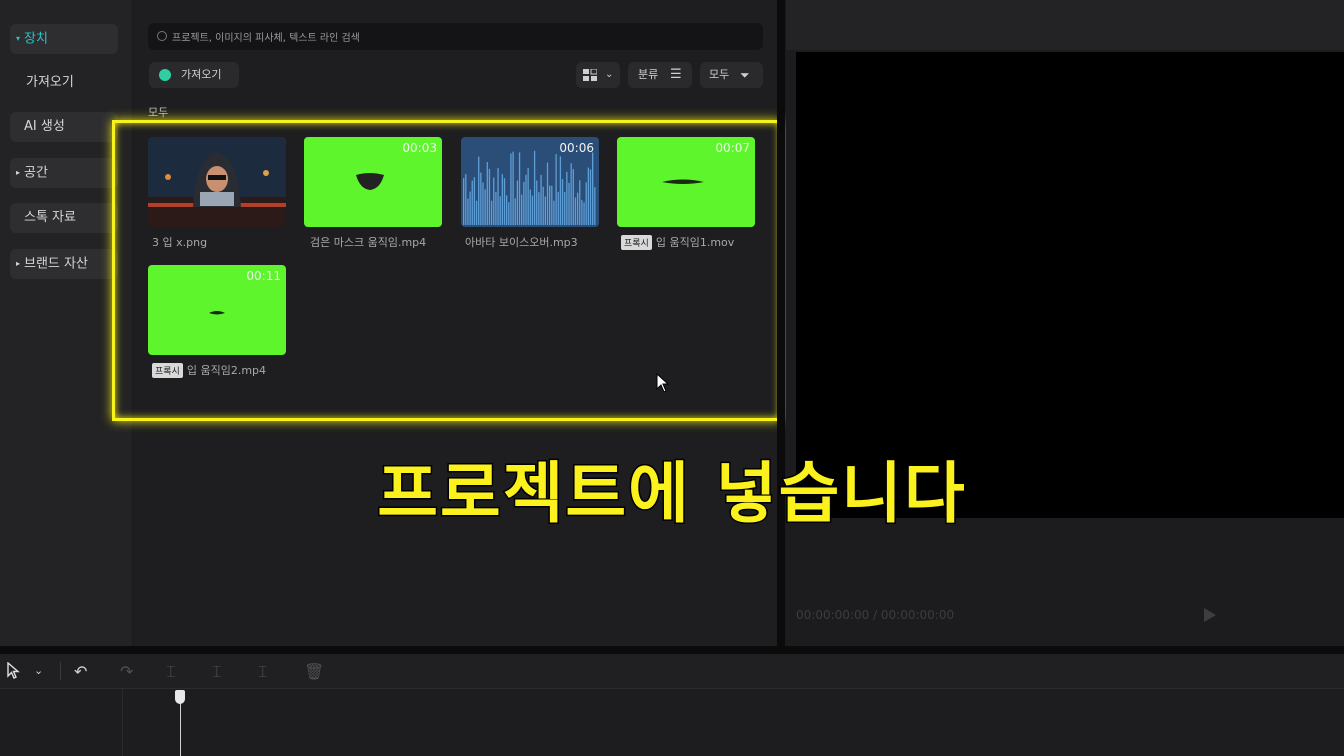 The height and width of the screenshot is (756, 1344). I want to click on delete-icon: 🗑, so click(314, 671).